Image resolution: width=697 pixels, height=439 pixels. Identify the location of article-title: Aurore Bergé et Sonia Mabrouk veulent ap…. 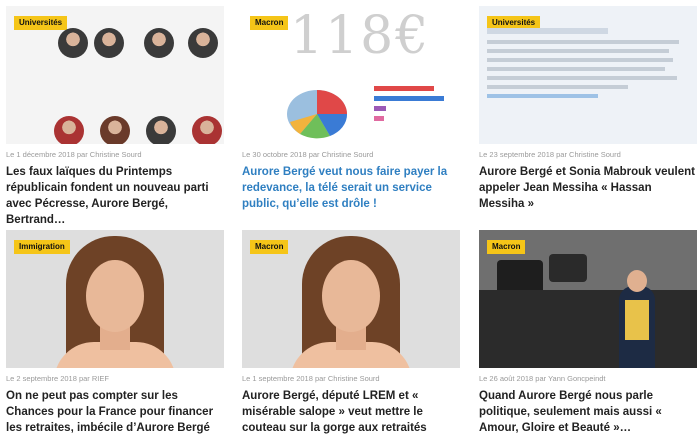
(588, 188).